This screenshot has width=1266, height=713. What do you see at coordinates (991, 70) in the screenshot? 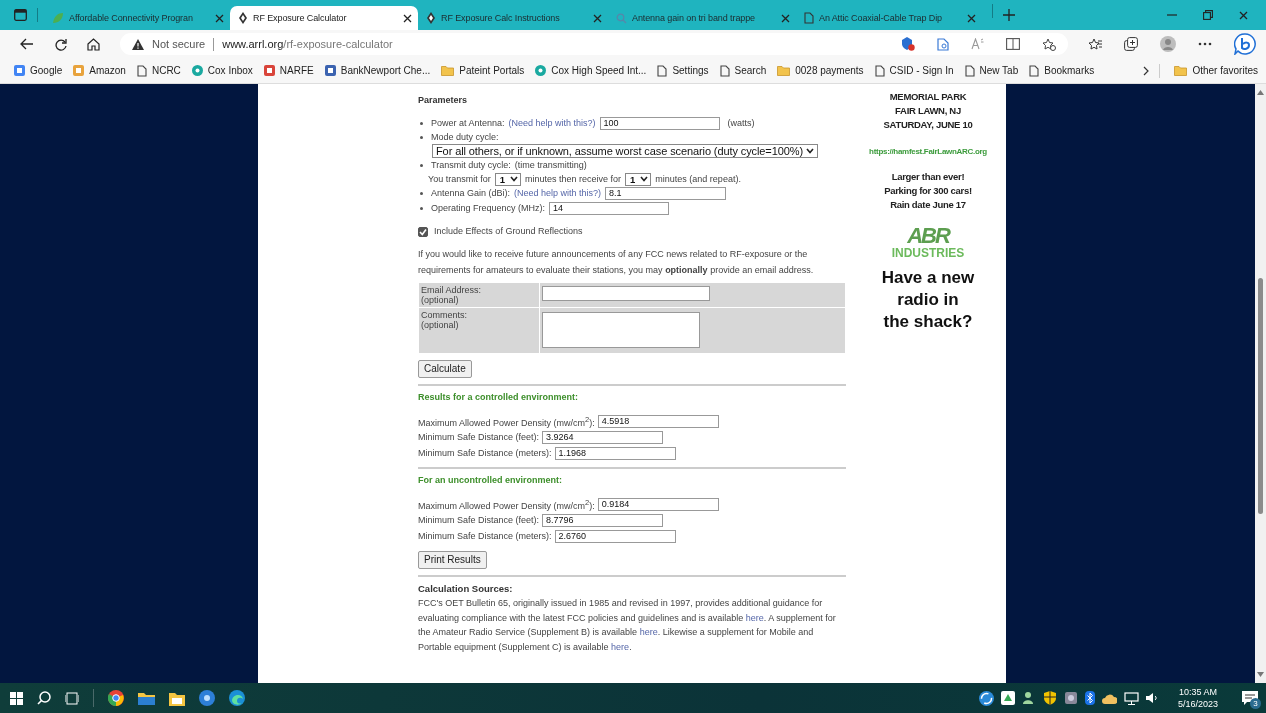
I see `bookmark: New Tab` at bounding box center [991, 70].